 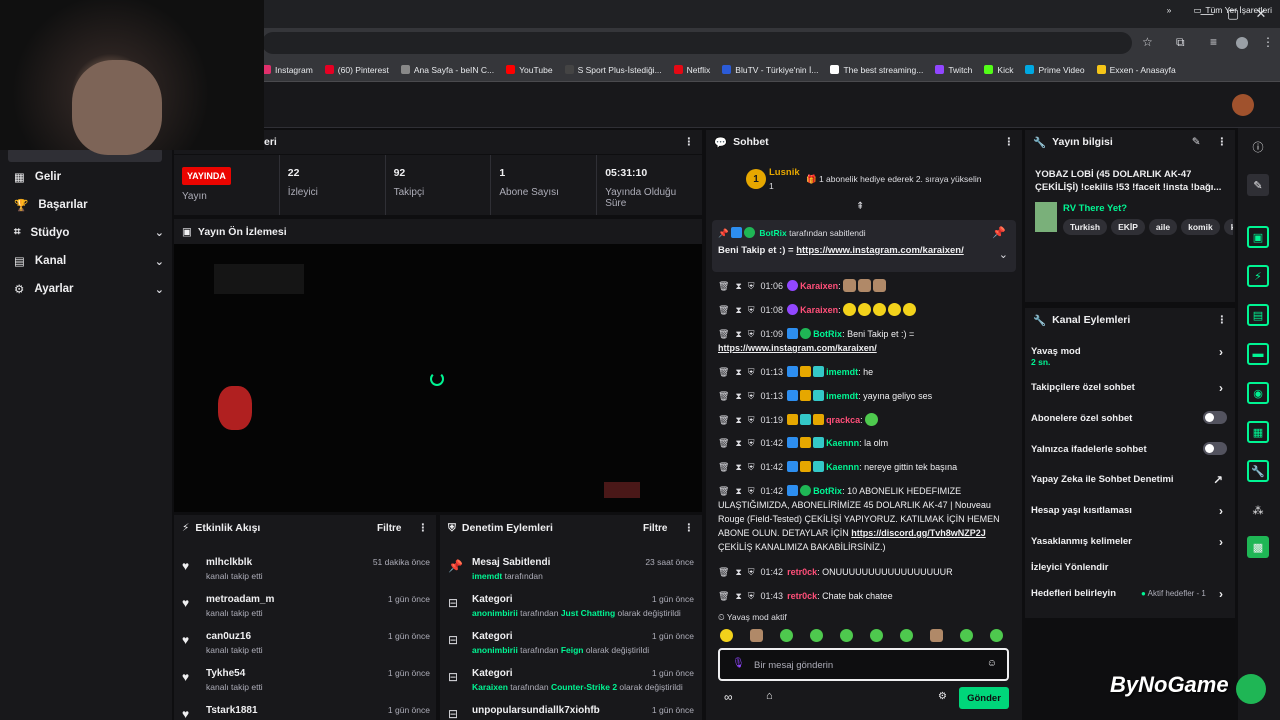 What do you see at coordinates (1129, 480) in the screenshot?
I see `channel-action-item: Yapay Zeka ile Sohbet Denetimi ↗` at bounding box center [1129, 480].